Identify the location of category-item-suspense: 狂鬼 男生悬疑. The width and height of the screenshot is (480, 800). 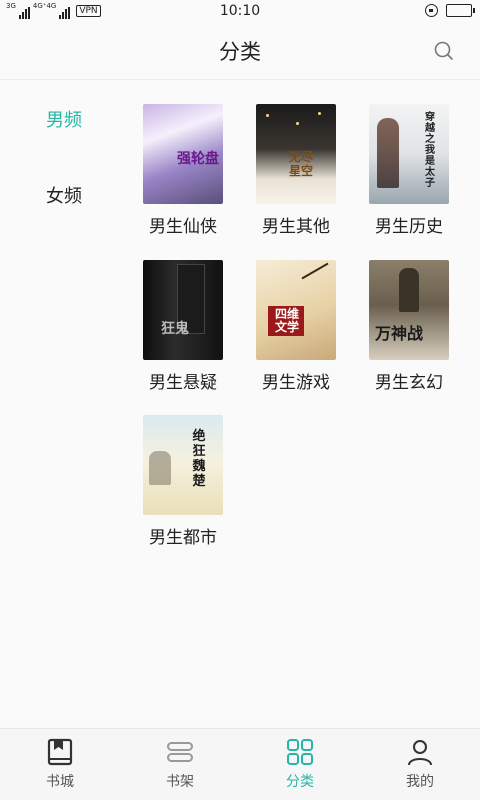
(183, 326).